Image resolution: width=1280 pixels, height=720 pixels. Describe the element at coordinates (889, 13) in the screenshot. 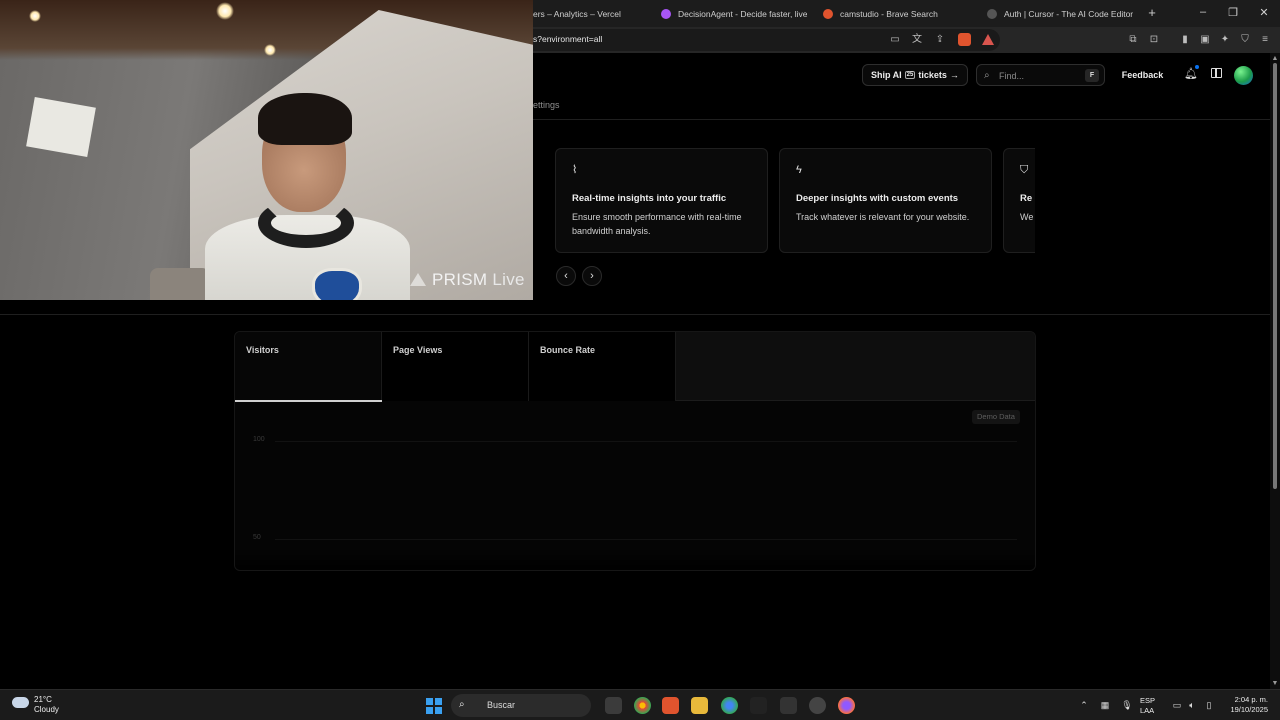

I see `tab-title: camstudio - Brave Search` at that location.